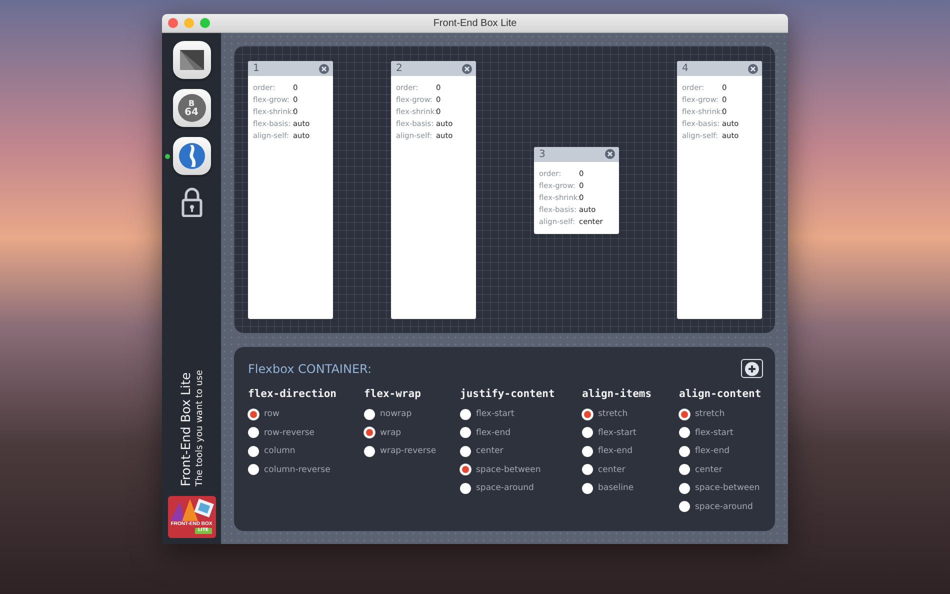 This screenshot has height=594, width=950. What do you see at coordinates (185, 428) in the screenshot?
I see `app-name: Front-End Box Lite` at bounding box center [185, 428].